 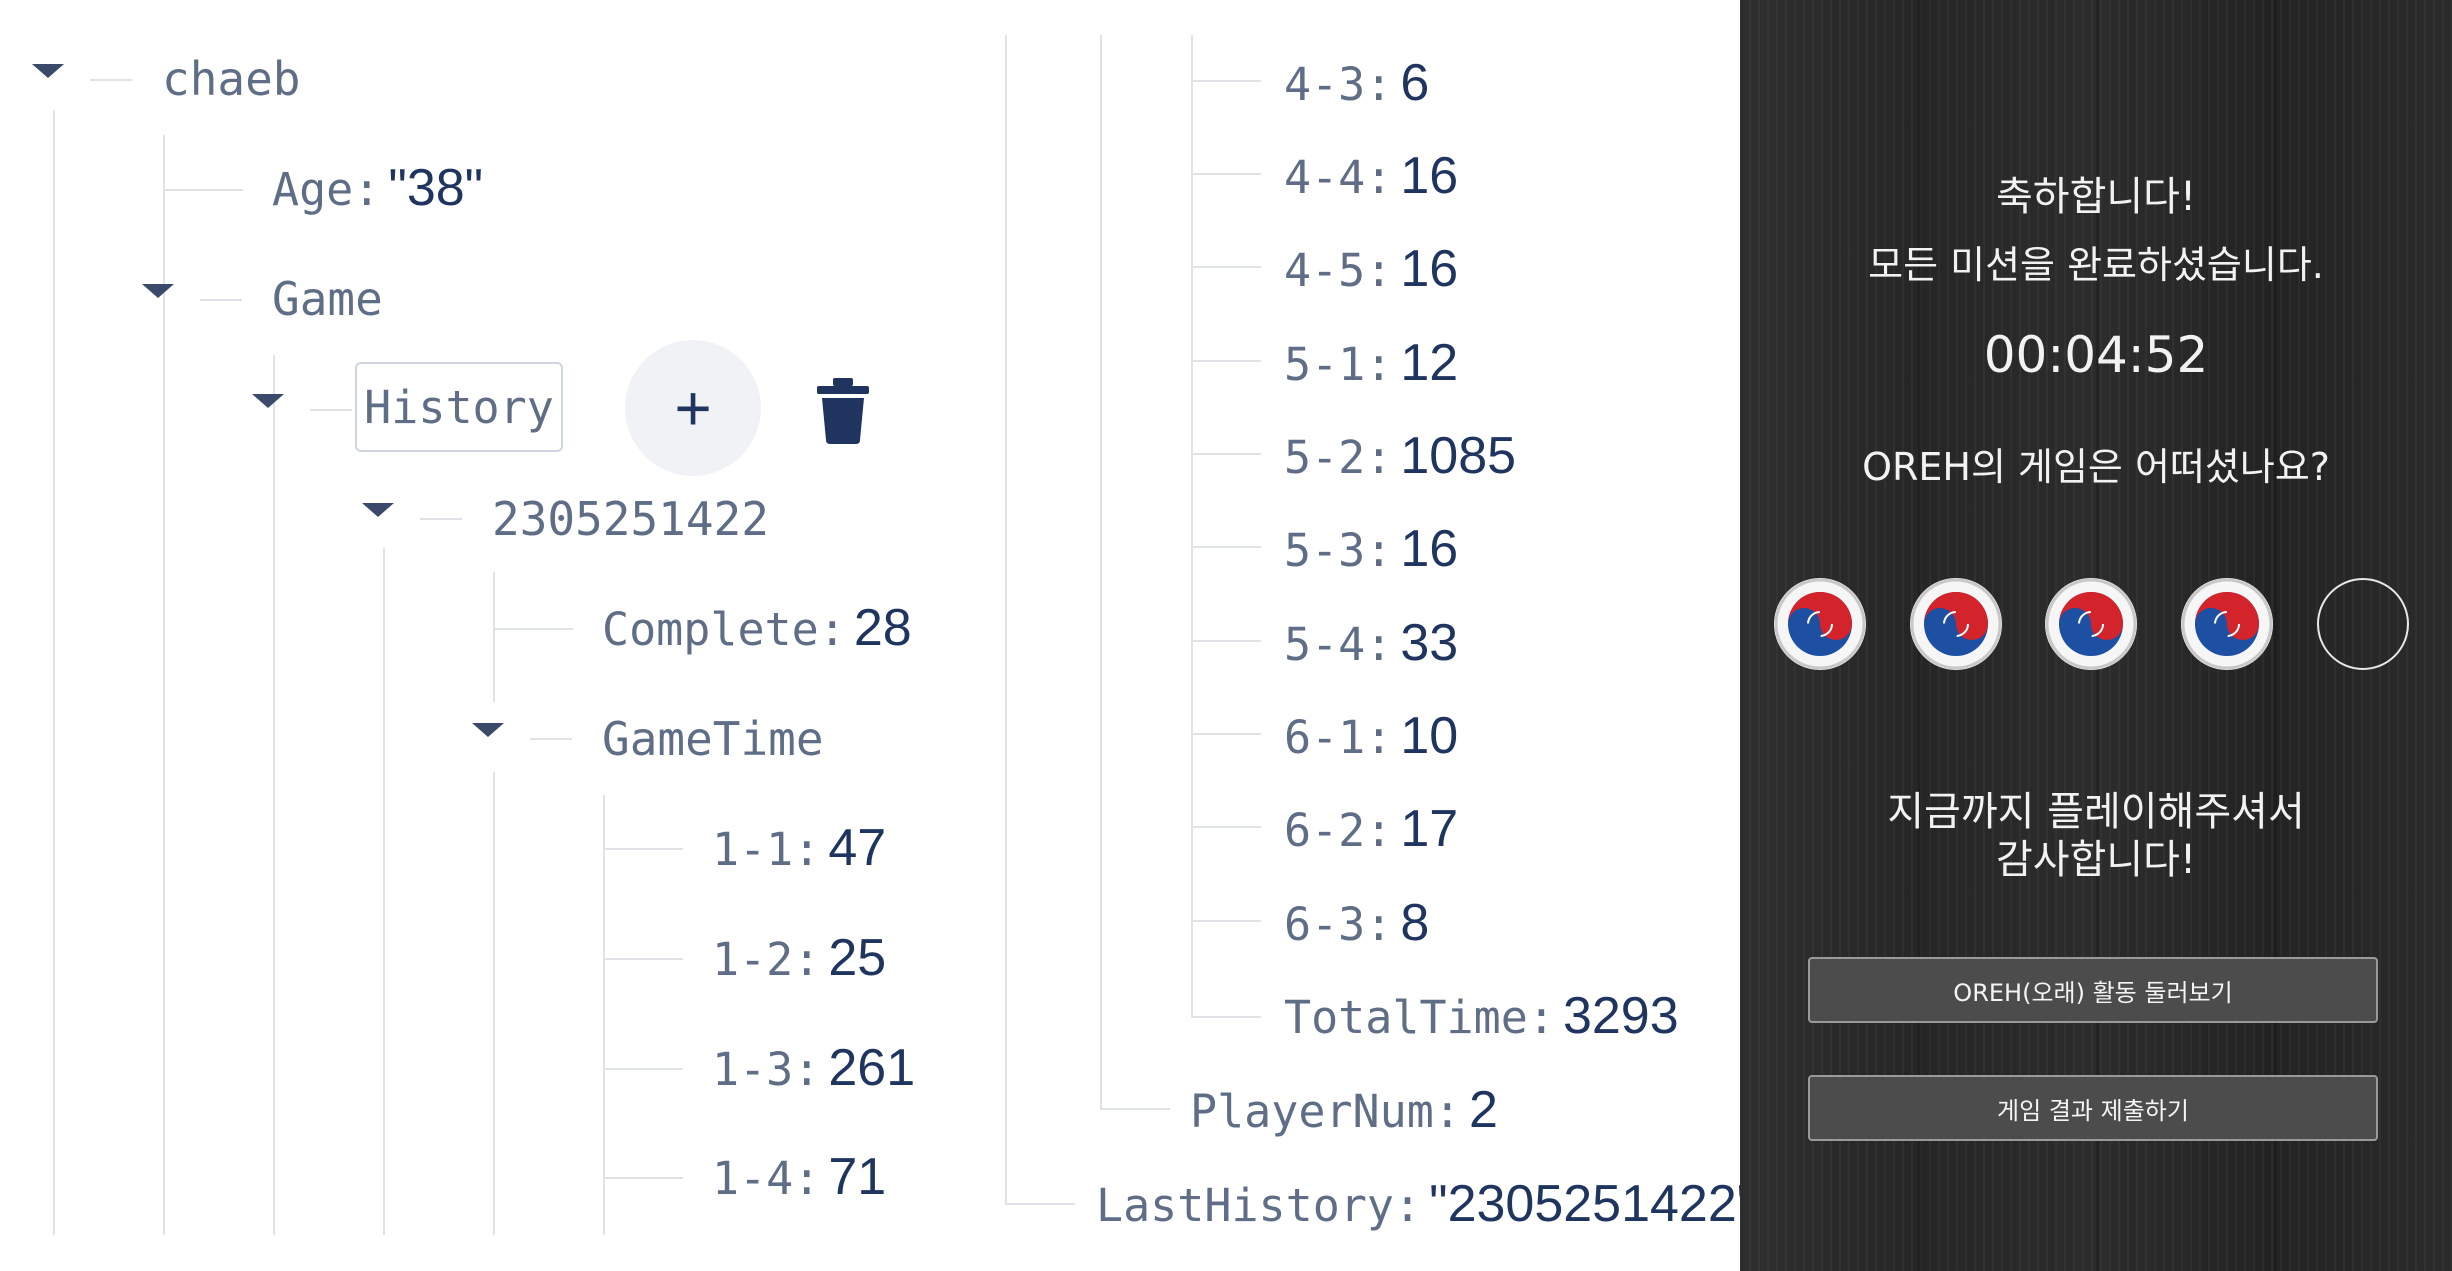 I want to click on tree-leaf: 5-1: 12, so click(x=1371, y=363).